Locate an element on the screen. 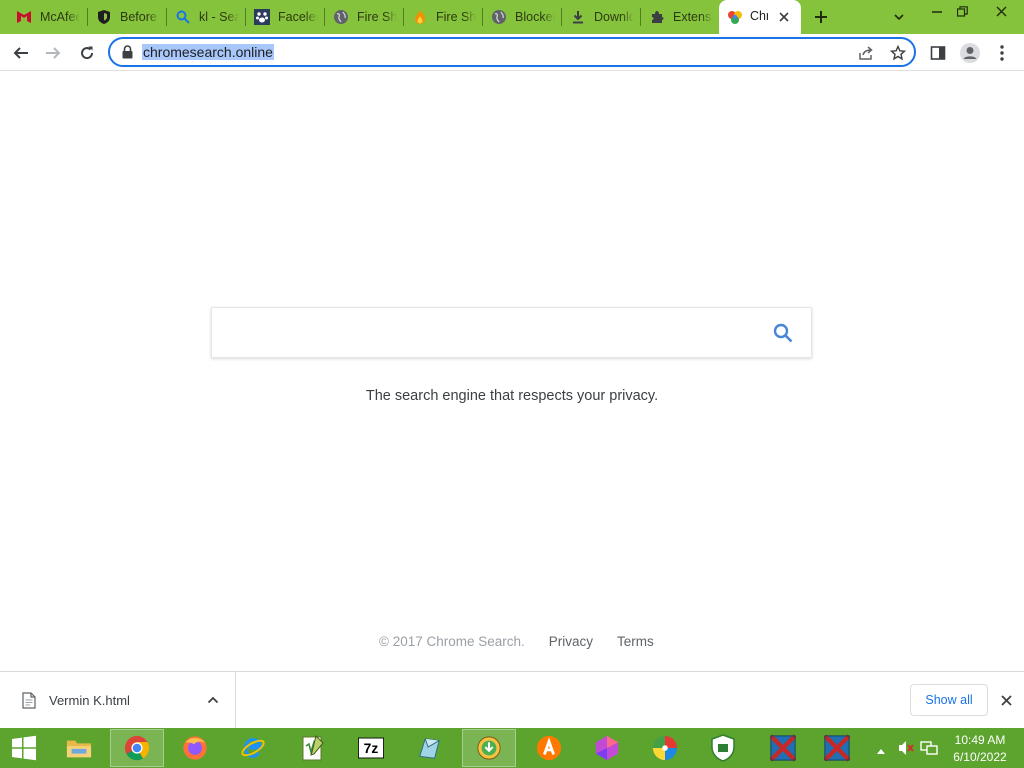  avast-icon is located at coordinates (549, 748).